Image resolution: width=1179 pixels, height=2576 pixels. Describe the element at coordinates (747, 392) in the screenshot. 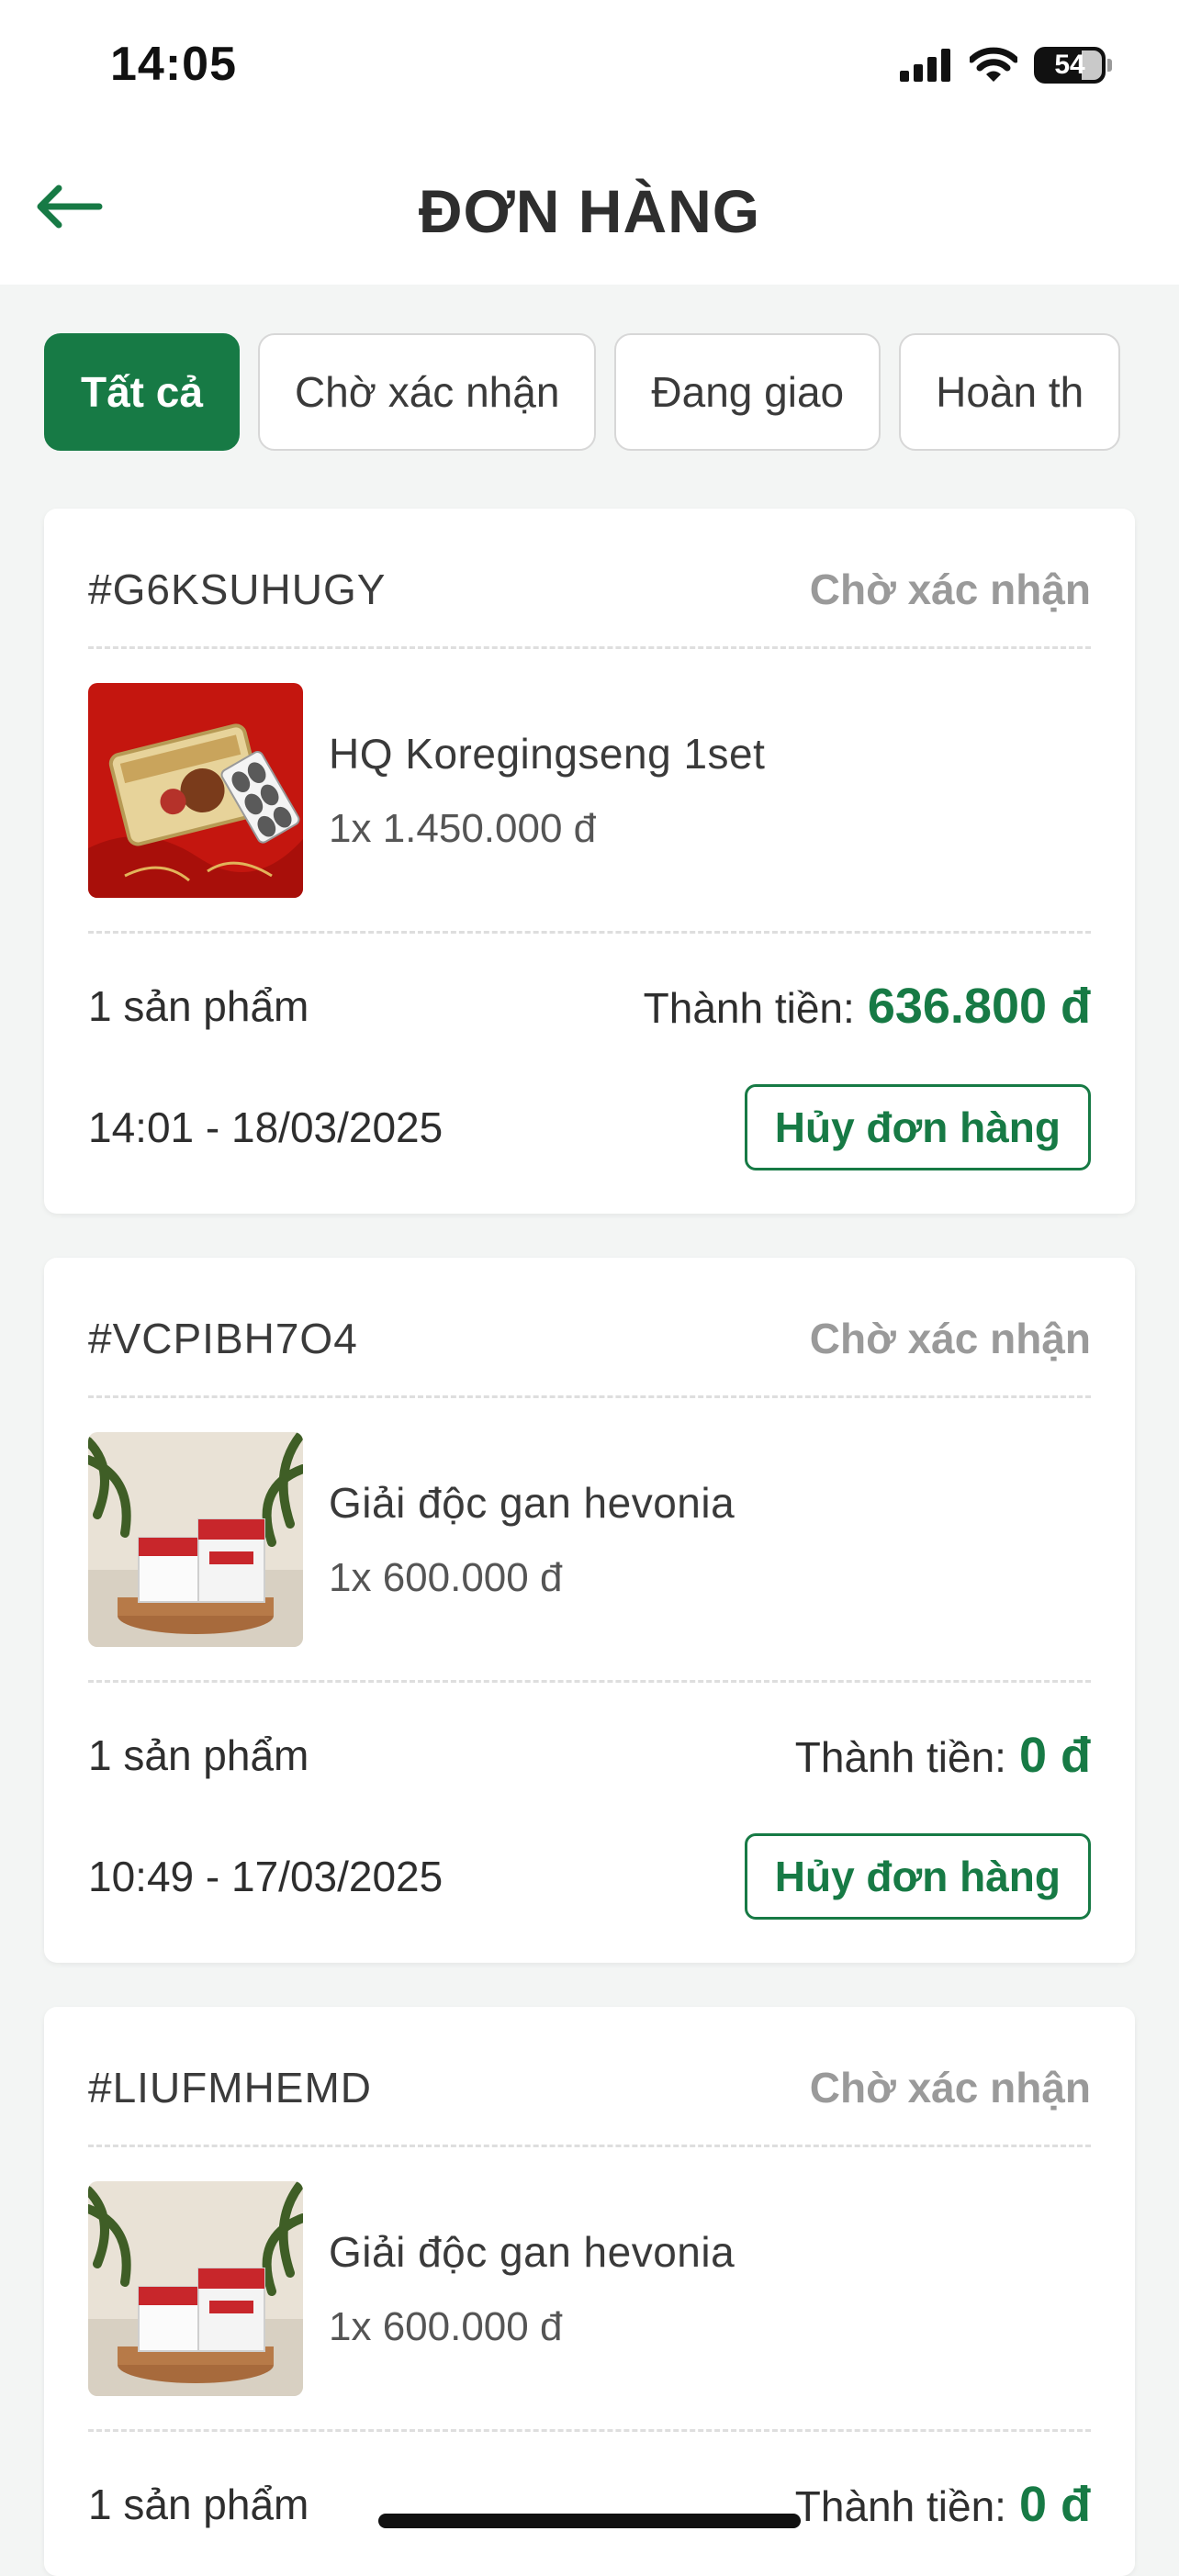

I see `tab-shipping: Đang giao` at that location.